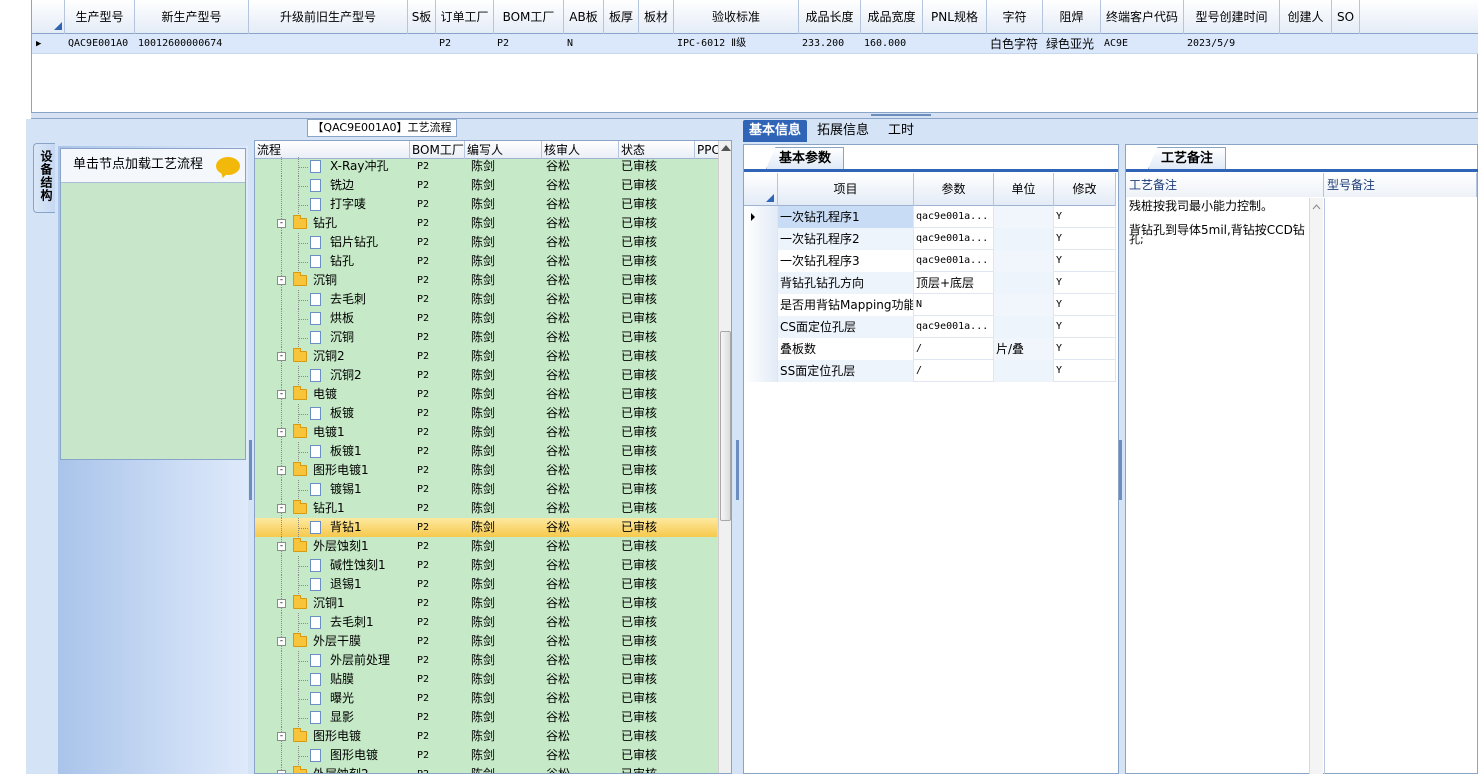  I want to click on column-header: 板厚, so click(621, 17).